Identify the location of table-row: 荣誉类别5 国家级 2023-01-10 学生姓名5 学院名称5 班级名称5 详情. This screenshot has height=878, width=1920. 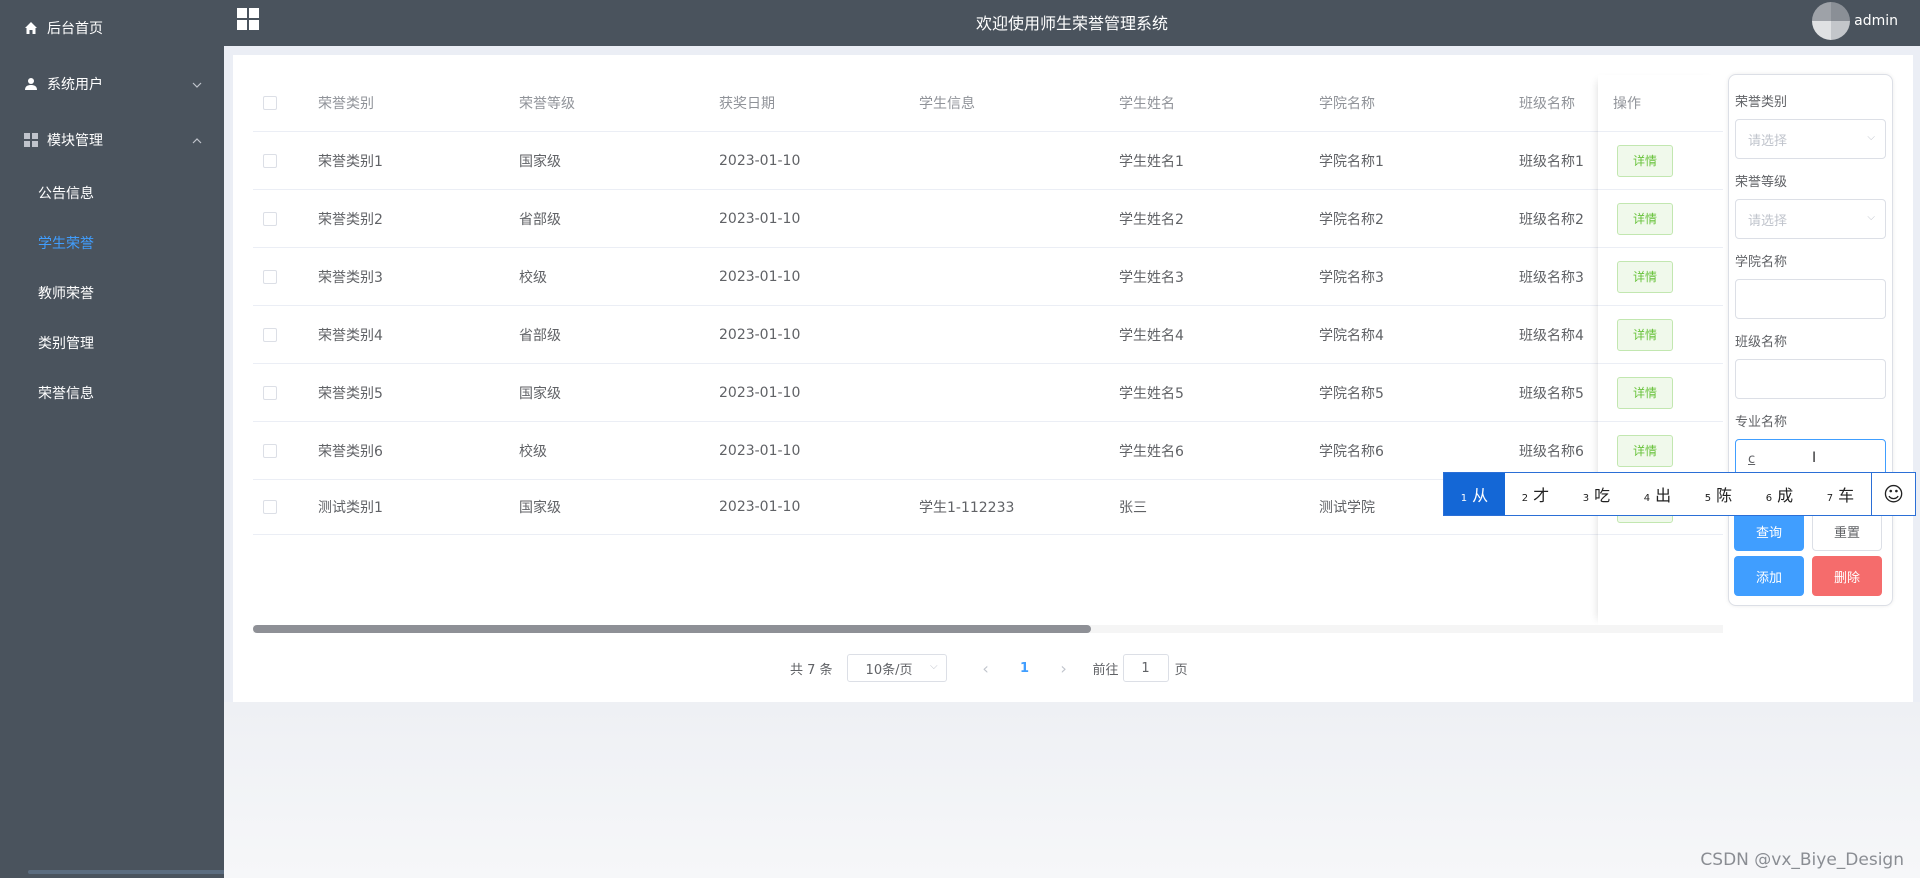
(988, 393).